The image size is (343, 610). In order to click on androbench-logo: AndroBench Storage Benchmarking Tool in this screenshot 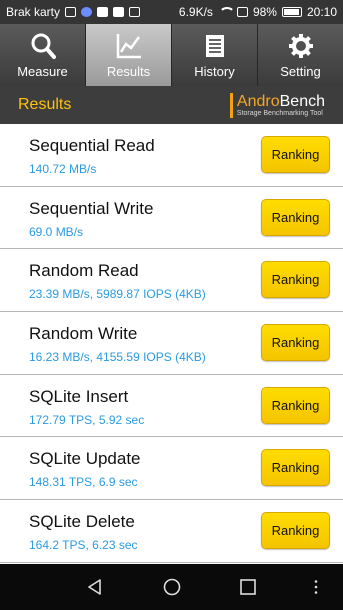, I will do `click(277, 105)`.